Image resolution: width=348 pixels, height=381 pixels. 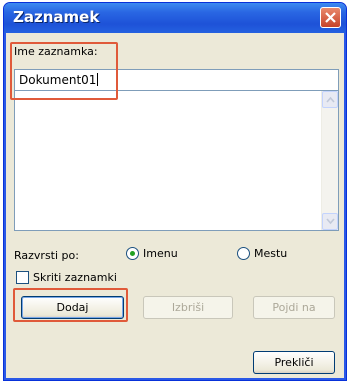 I want to click on cancel-button-label: Prekliči, so click(x=294, y=362).